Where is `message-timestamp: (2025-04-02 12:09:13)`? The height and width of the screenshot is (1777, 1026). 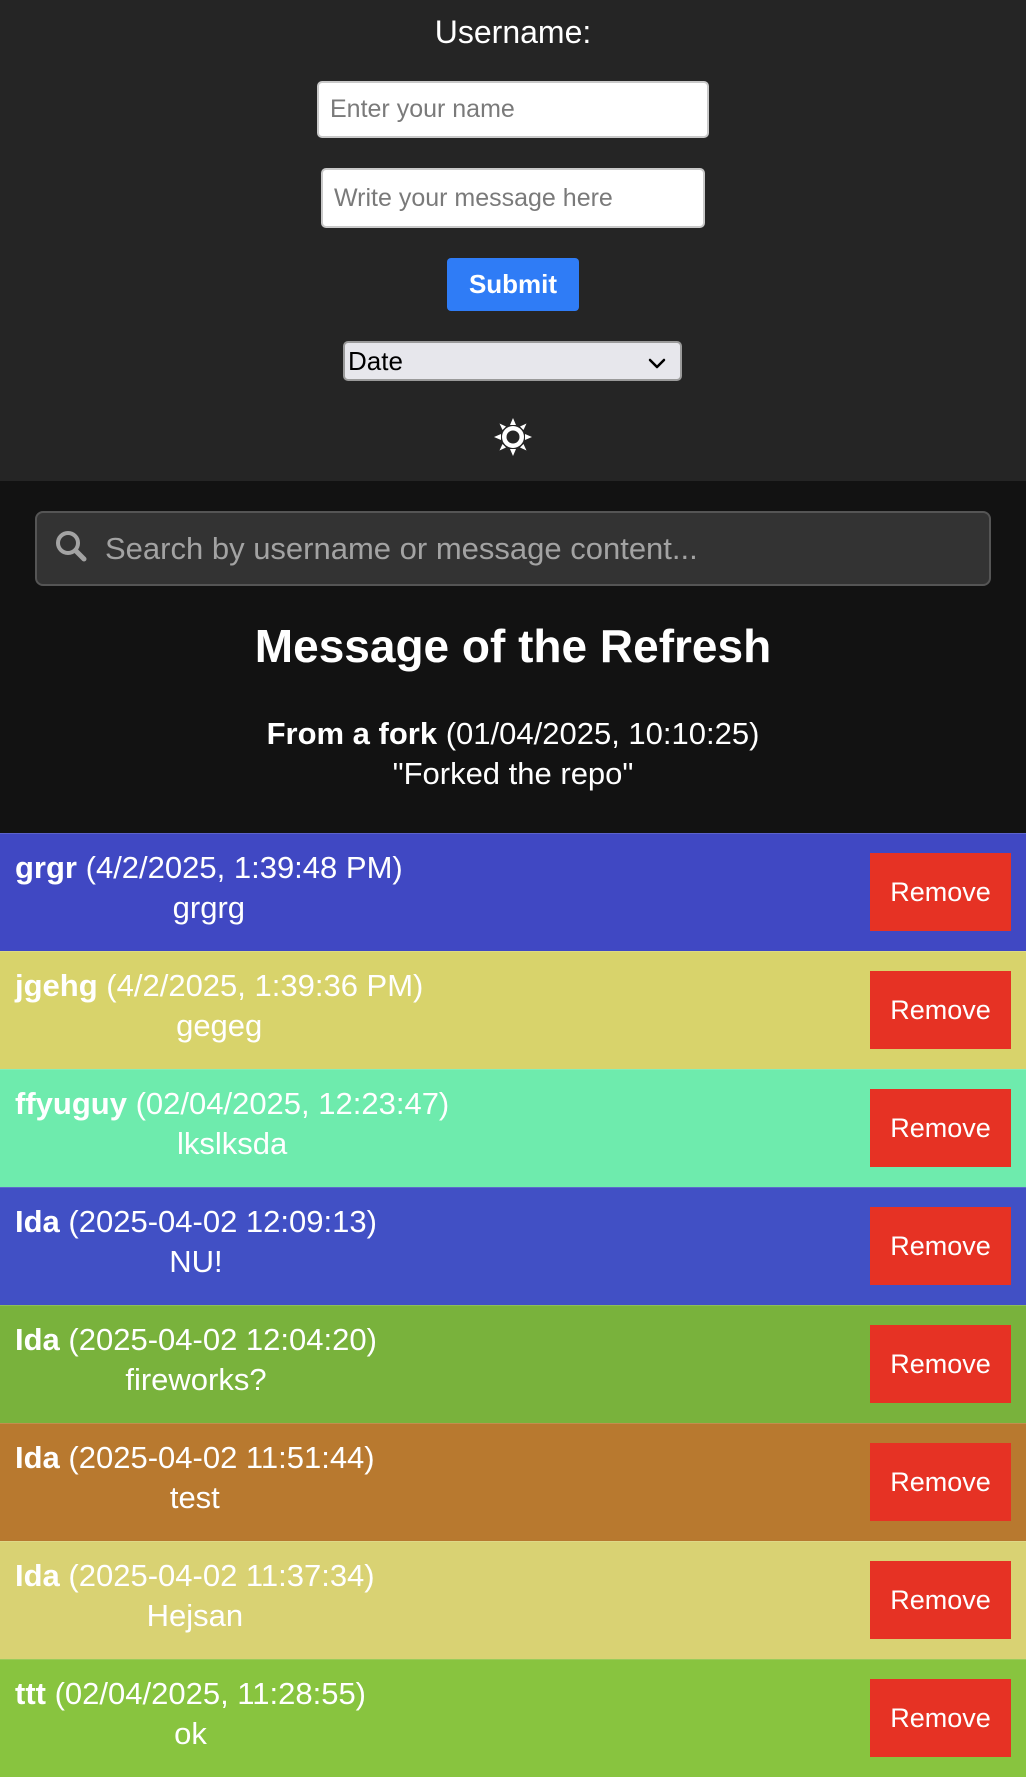
message-timestamp: (2025-04-02 12:09:13) is located at coordinates (222, 1221).